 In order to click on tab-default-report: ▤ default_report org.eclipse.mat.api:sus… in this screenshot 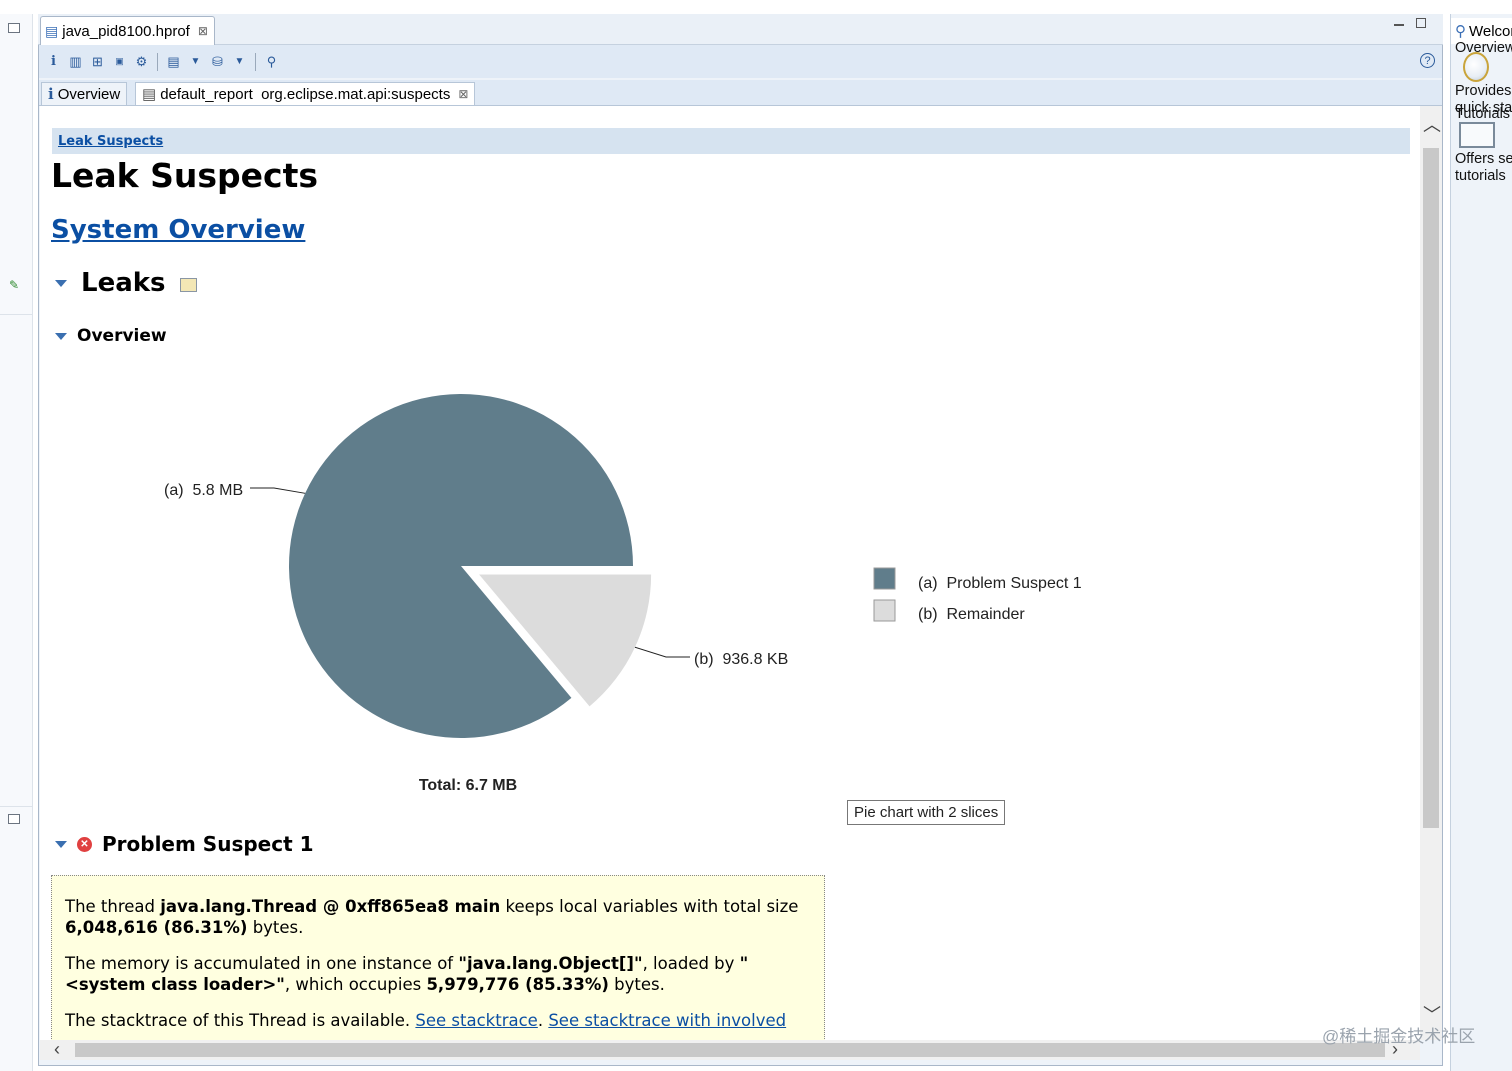, I will do `click(305, 93)`.